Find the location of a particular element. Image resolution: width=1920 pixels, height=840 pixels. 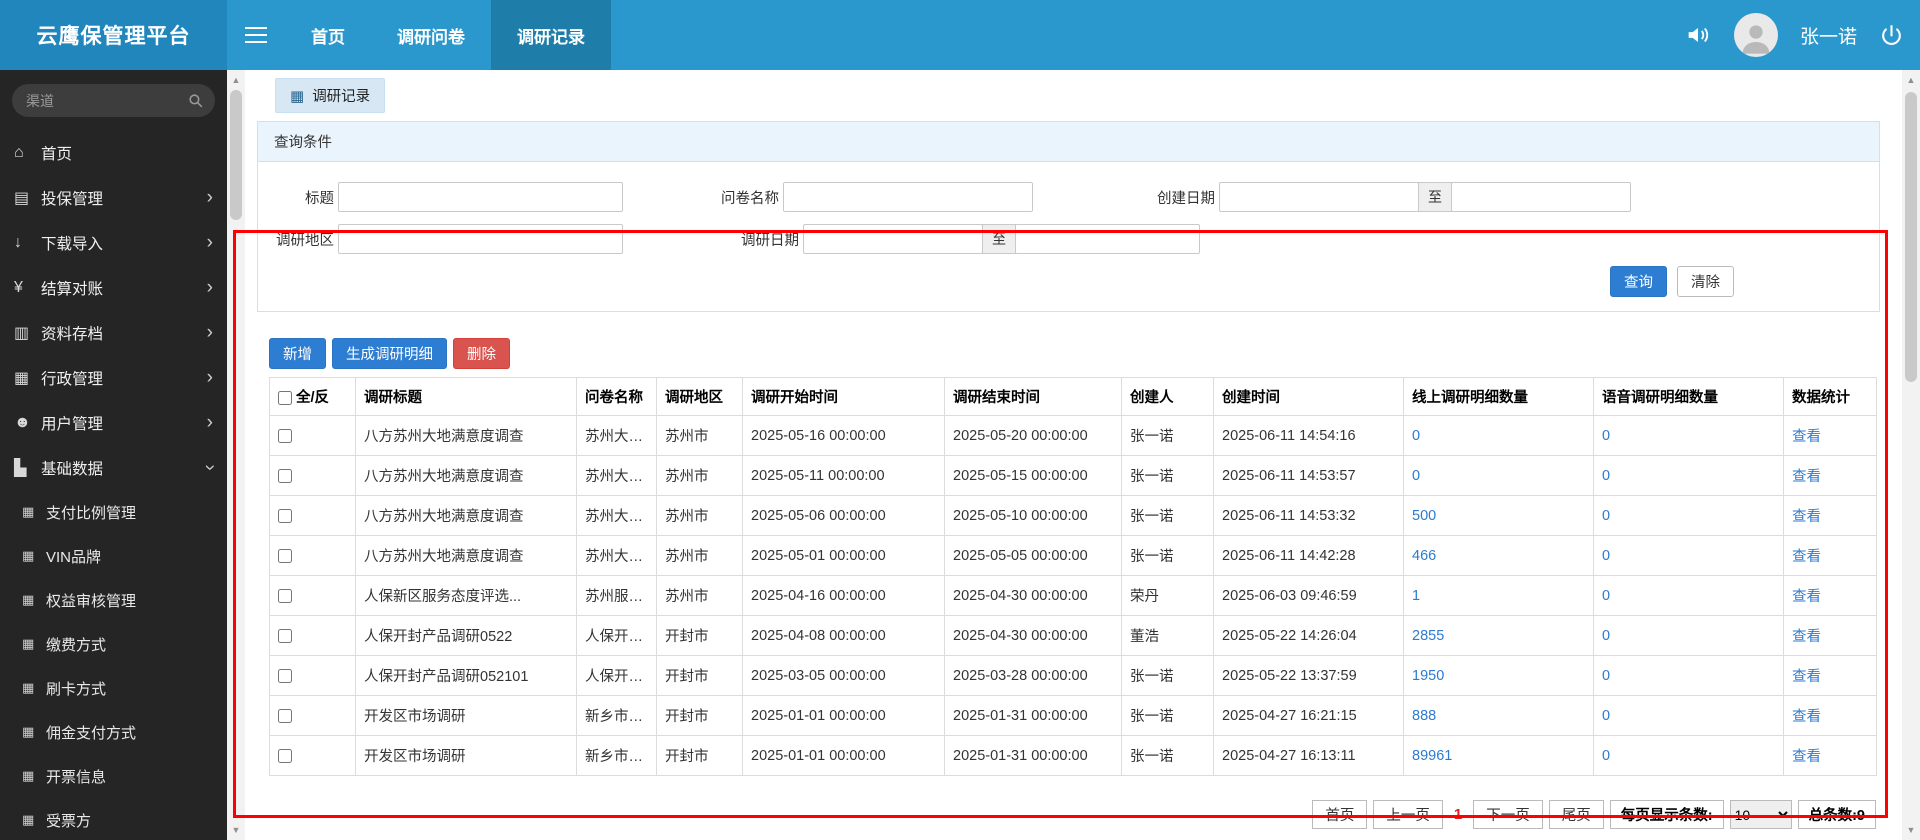

clear-button: 清除 is located at coordinates (1705, 281).